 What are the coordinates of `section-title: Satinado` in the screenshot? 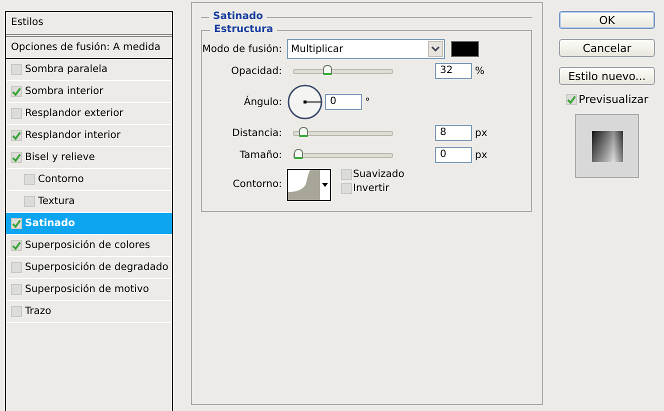 It's located at (238, 16).